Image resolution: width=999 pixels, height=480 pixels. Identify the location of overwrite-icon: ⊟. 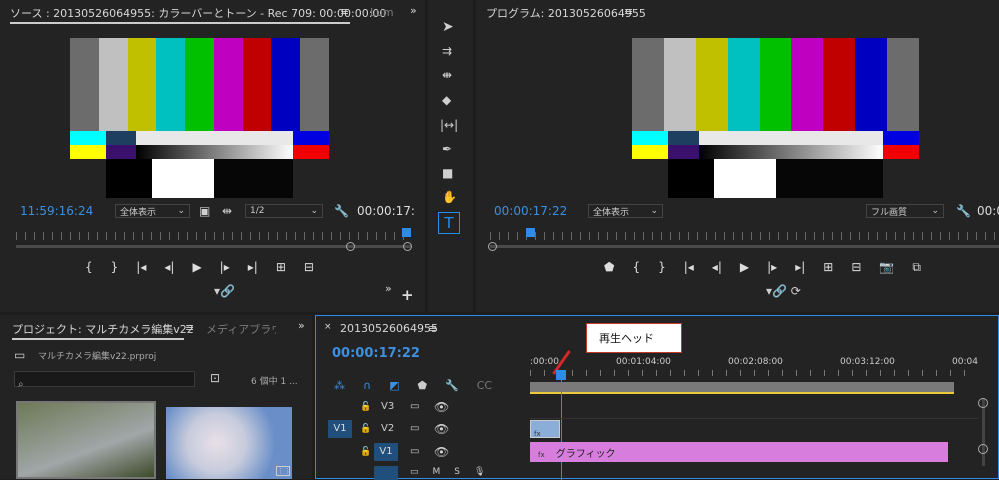
(309, 267).